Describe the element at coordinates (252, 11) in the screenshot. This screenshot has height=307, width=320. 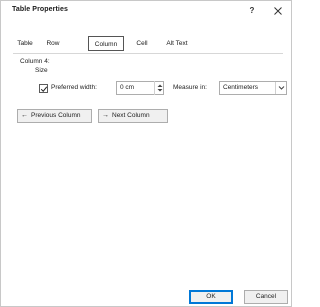
I see `help-button: ?` at that location.